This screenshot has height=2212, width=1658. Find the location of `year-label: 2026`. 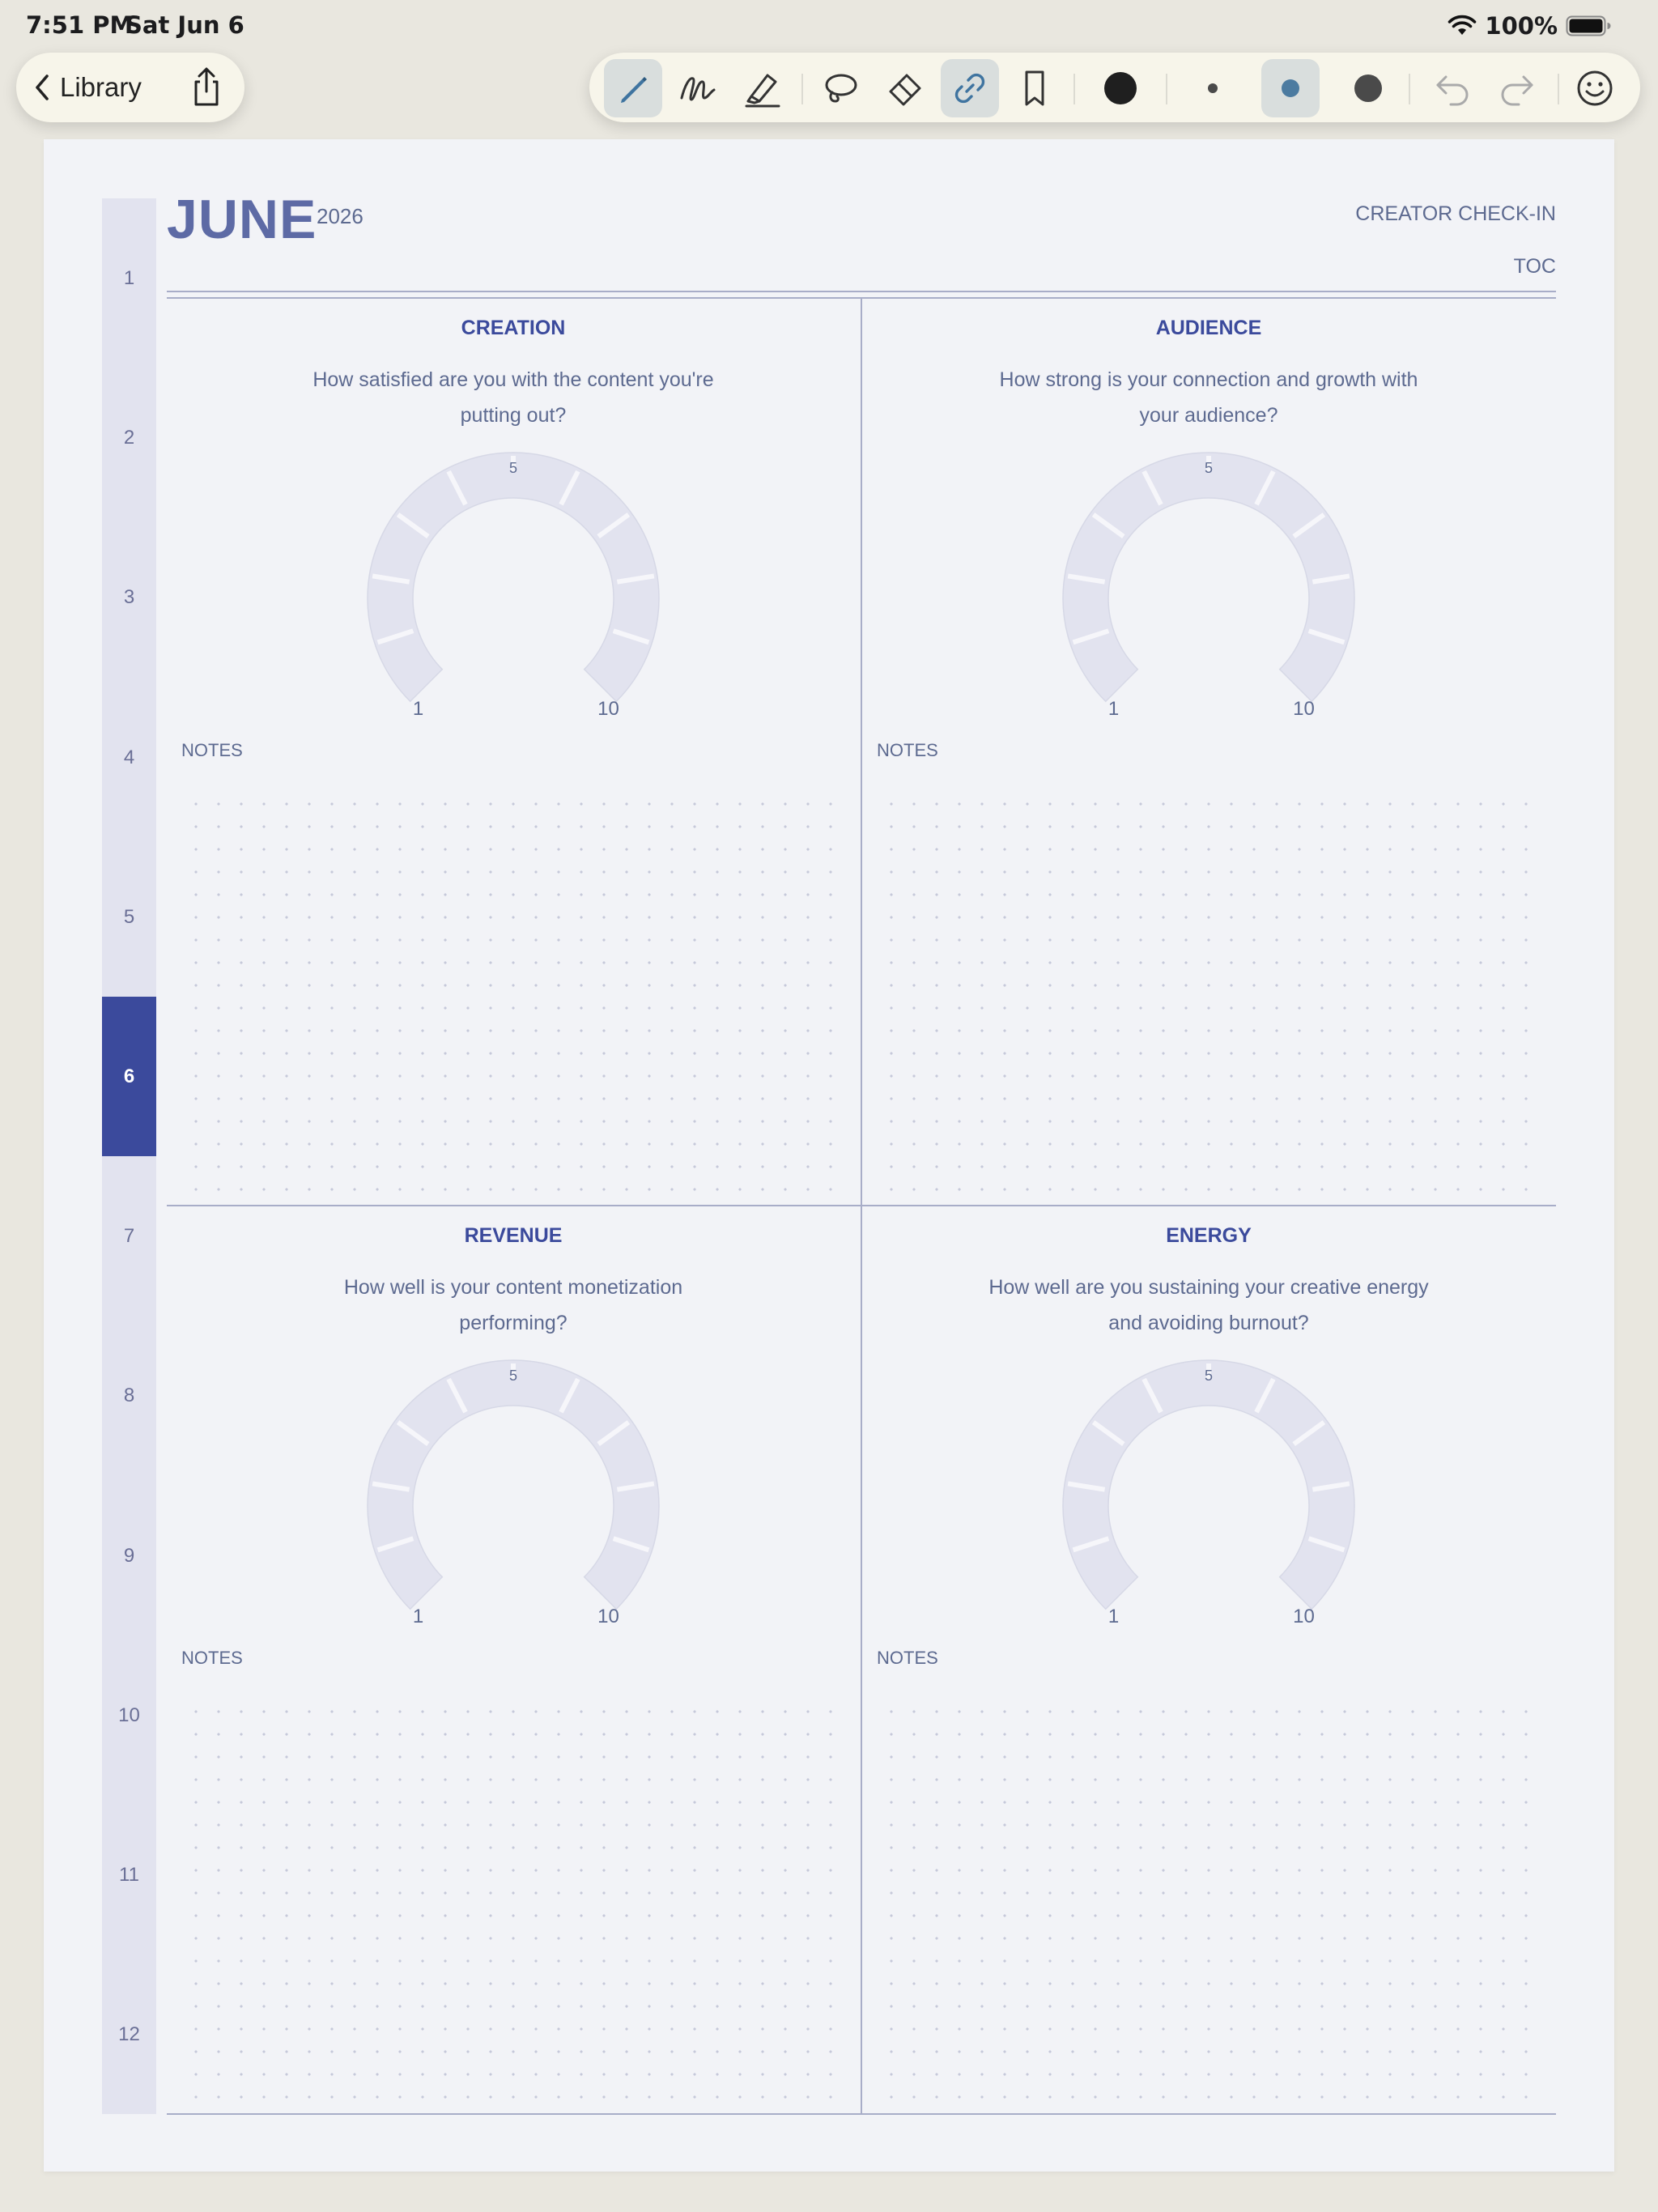

year-label: 2026 is located at coordinates (340, 216).